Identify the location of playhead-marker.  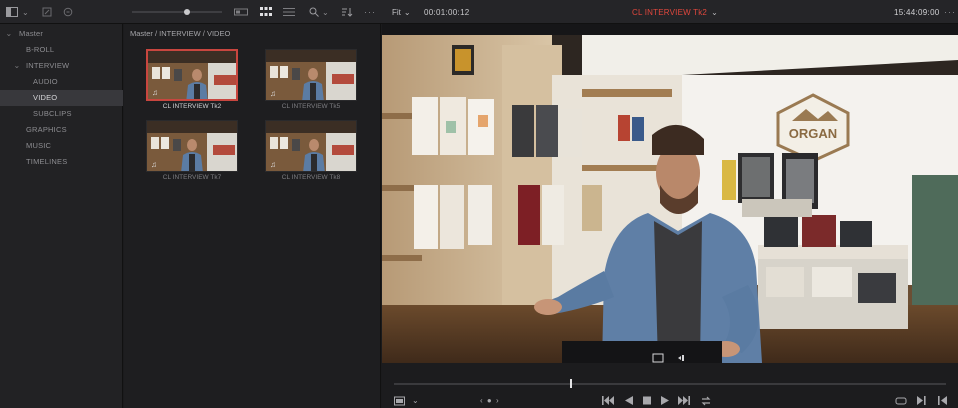
(571, 383).